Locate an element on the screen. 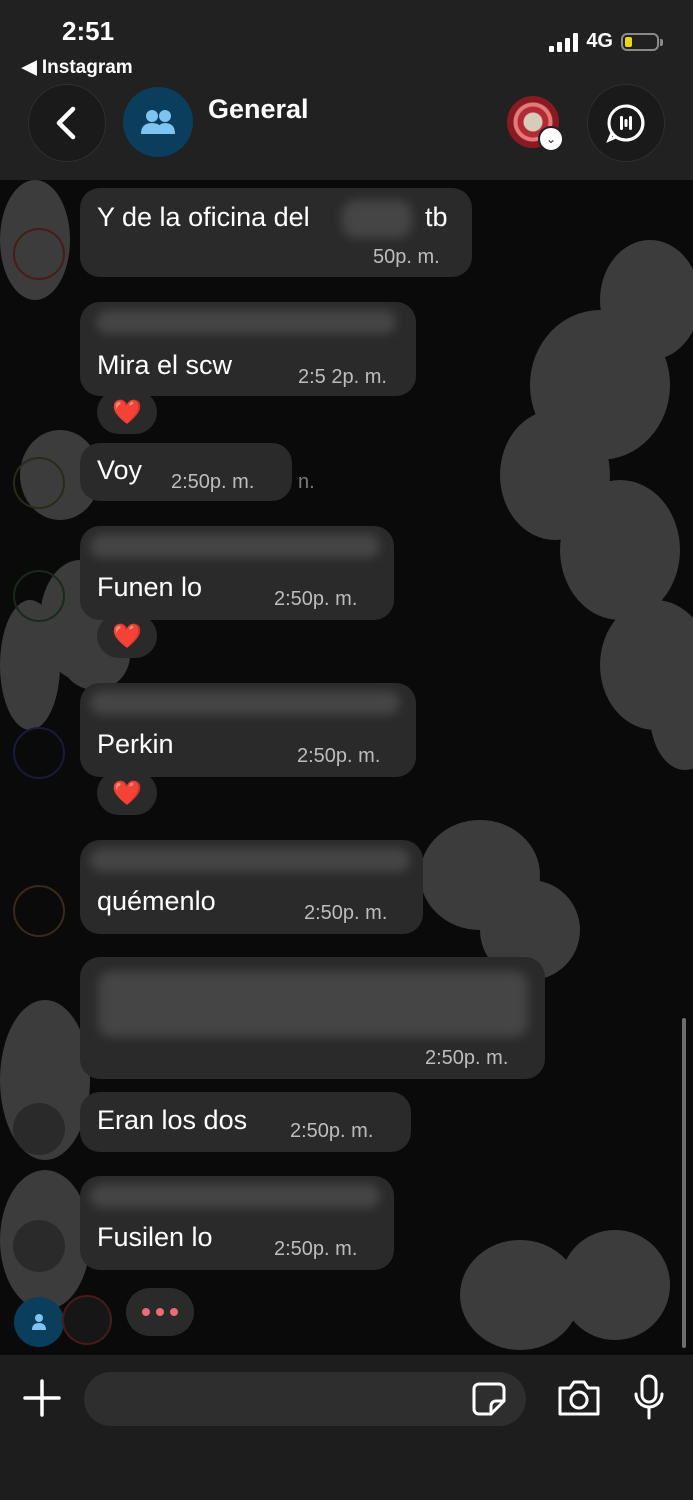 The width and height of the screenshot is (693, 1500). redacted-area is located at coordinates (377, 219).